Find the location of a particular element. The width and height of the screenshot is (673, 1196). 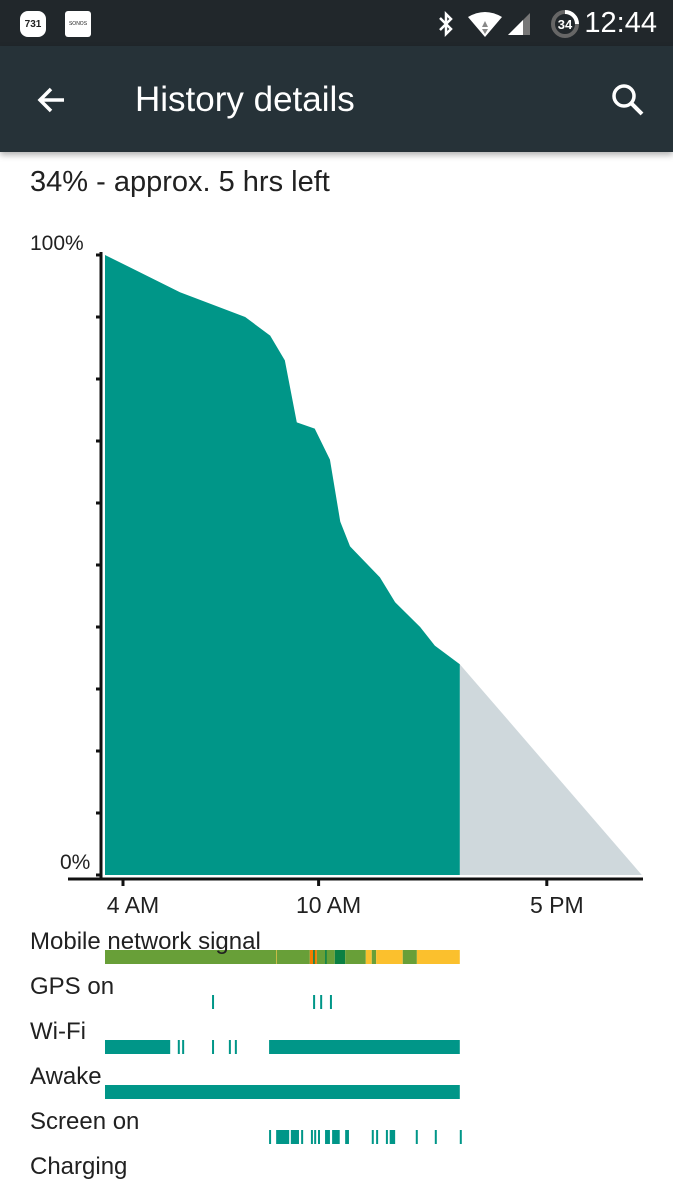

x-tick-label: 4 AM is located at coordinates (133, 905).